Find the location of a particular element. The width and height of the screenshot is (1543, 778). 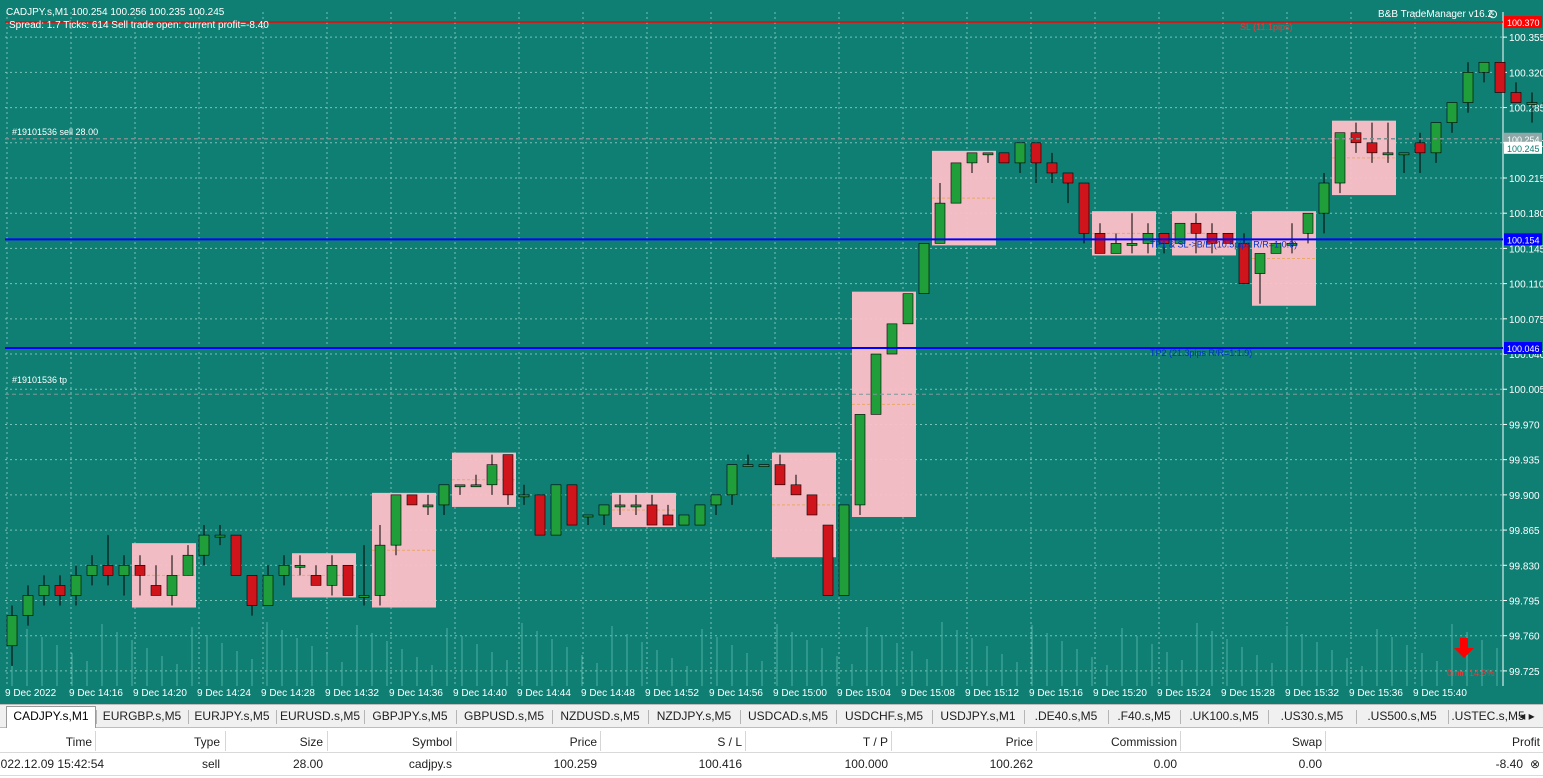

column-header: Symbol is located at coordinates (432, 742).